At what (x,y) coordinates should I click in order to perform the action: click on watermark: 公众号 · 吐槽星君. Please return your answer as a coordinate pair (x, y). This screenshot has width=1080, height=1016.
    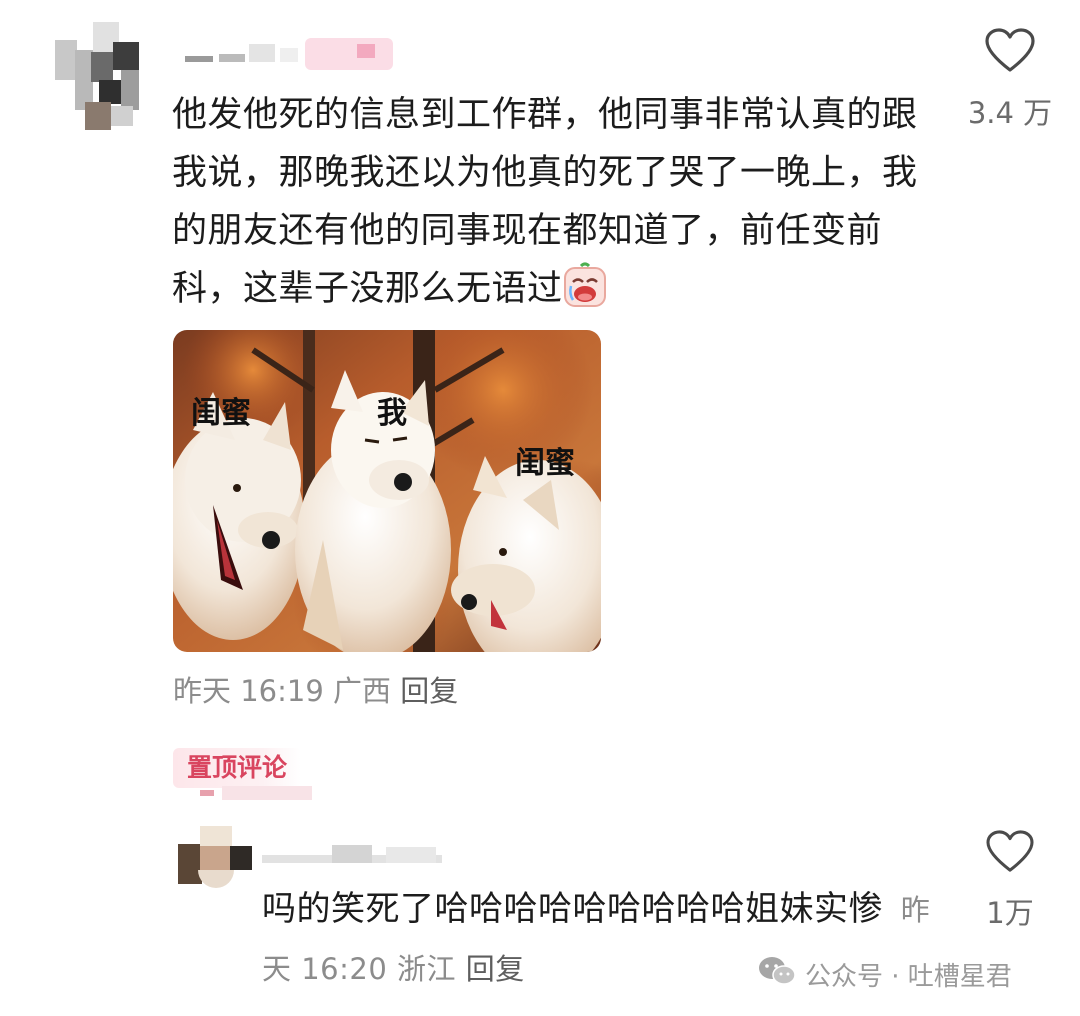
    Looking at the image, I should click on (884, 974).